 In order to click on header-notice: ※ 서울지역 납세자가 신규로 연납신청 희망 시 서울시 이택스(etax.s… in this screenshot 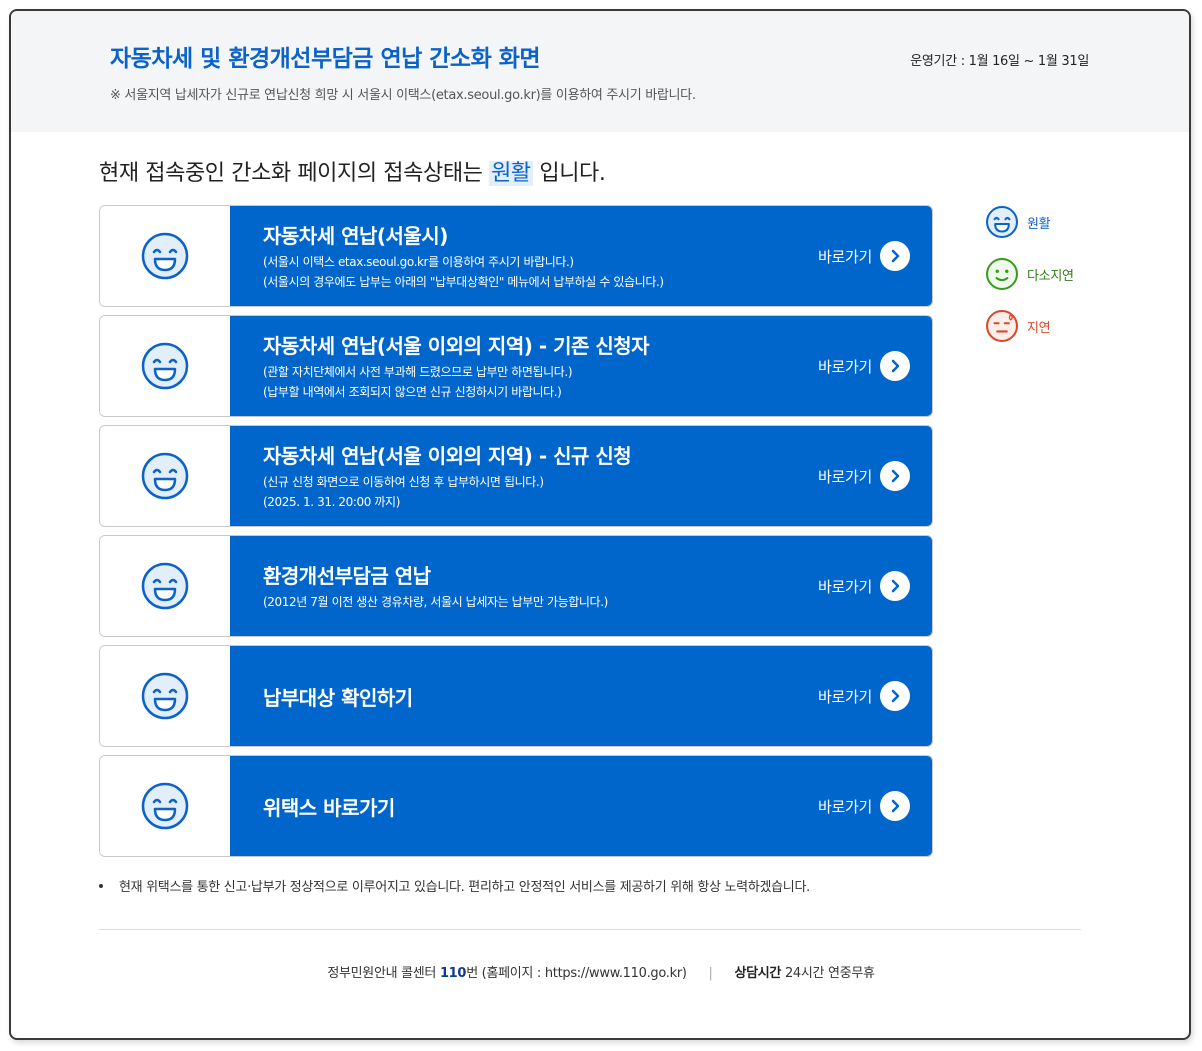, I will do `click(403, 95)`.